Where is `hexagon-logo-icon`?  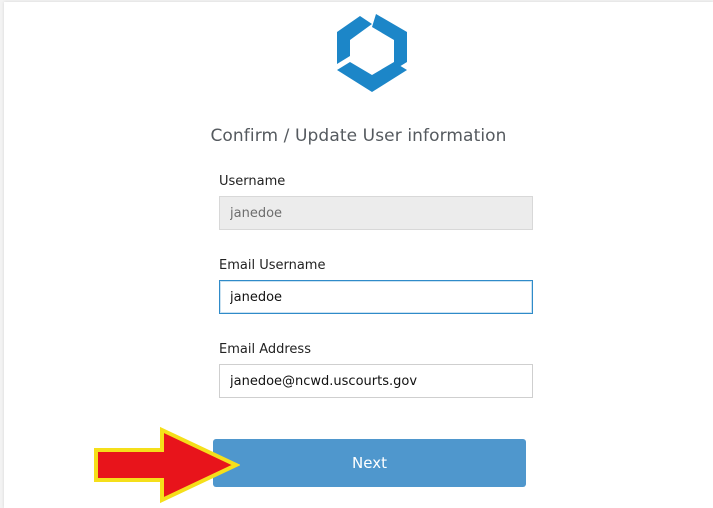 hexagon-logo-icon is located at coordinates (372, 53).